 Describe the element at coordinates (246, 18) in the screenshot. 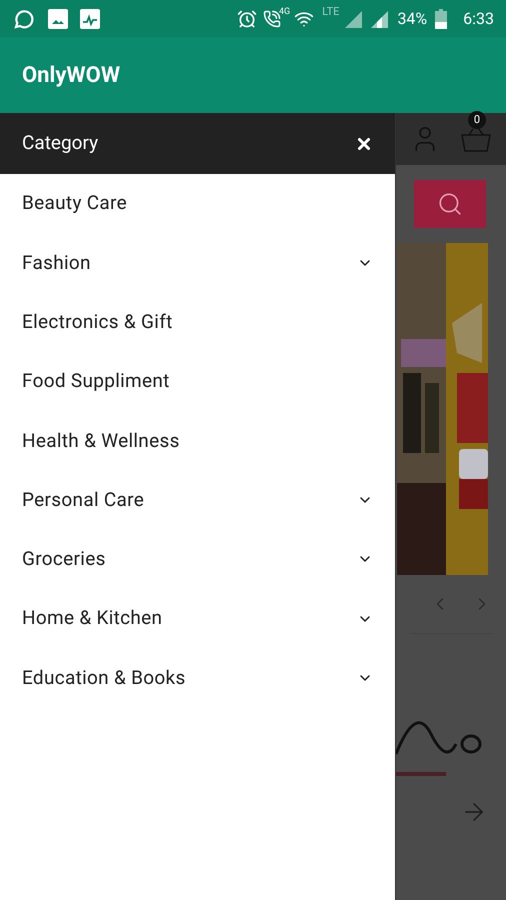

I see `alarm-icon` at that location.